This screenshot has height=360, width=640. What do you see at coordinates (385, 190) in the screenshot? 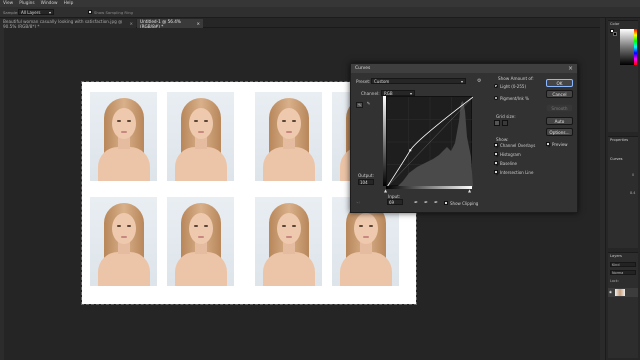
I see `black-point-slider: ▲` at bounding box center [385, 190].